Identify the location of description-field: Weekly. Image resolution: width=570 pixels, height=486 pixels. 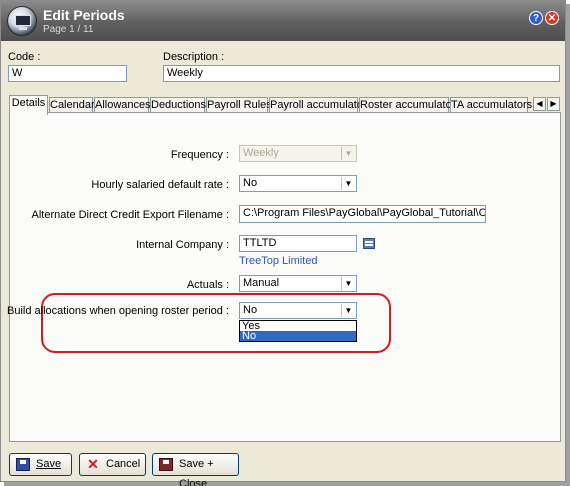
(361, 73).